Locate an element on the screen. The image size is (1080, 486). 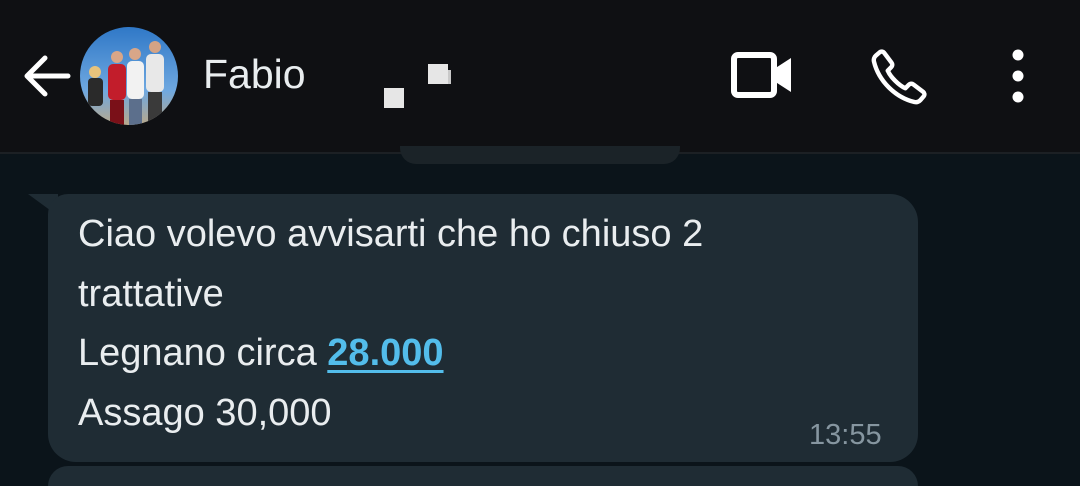
avatar is located at coordinates (129, 76).